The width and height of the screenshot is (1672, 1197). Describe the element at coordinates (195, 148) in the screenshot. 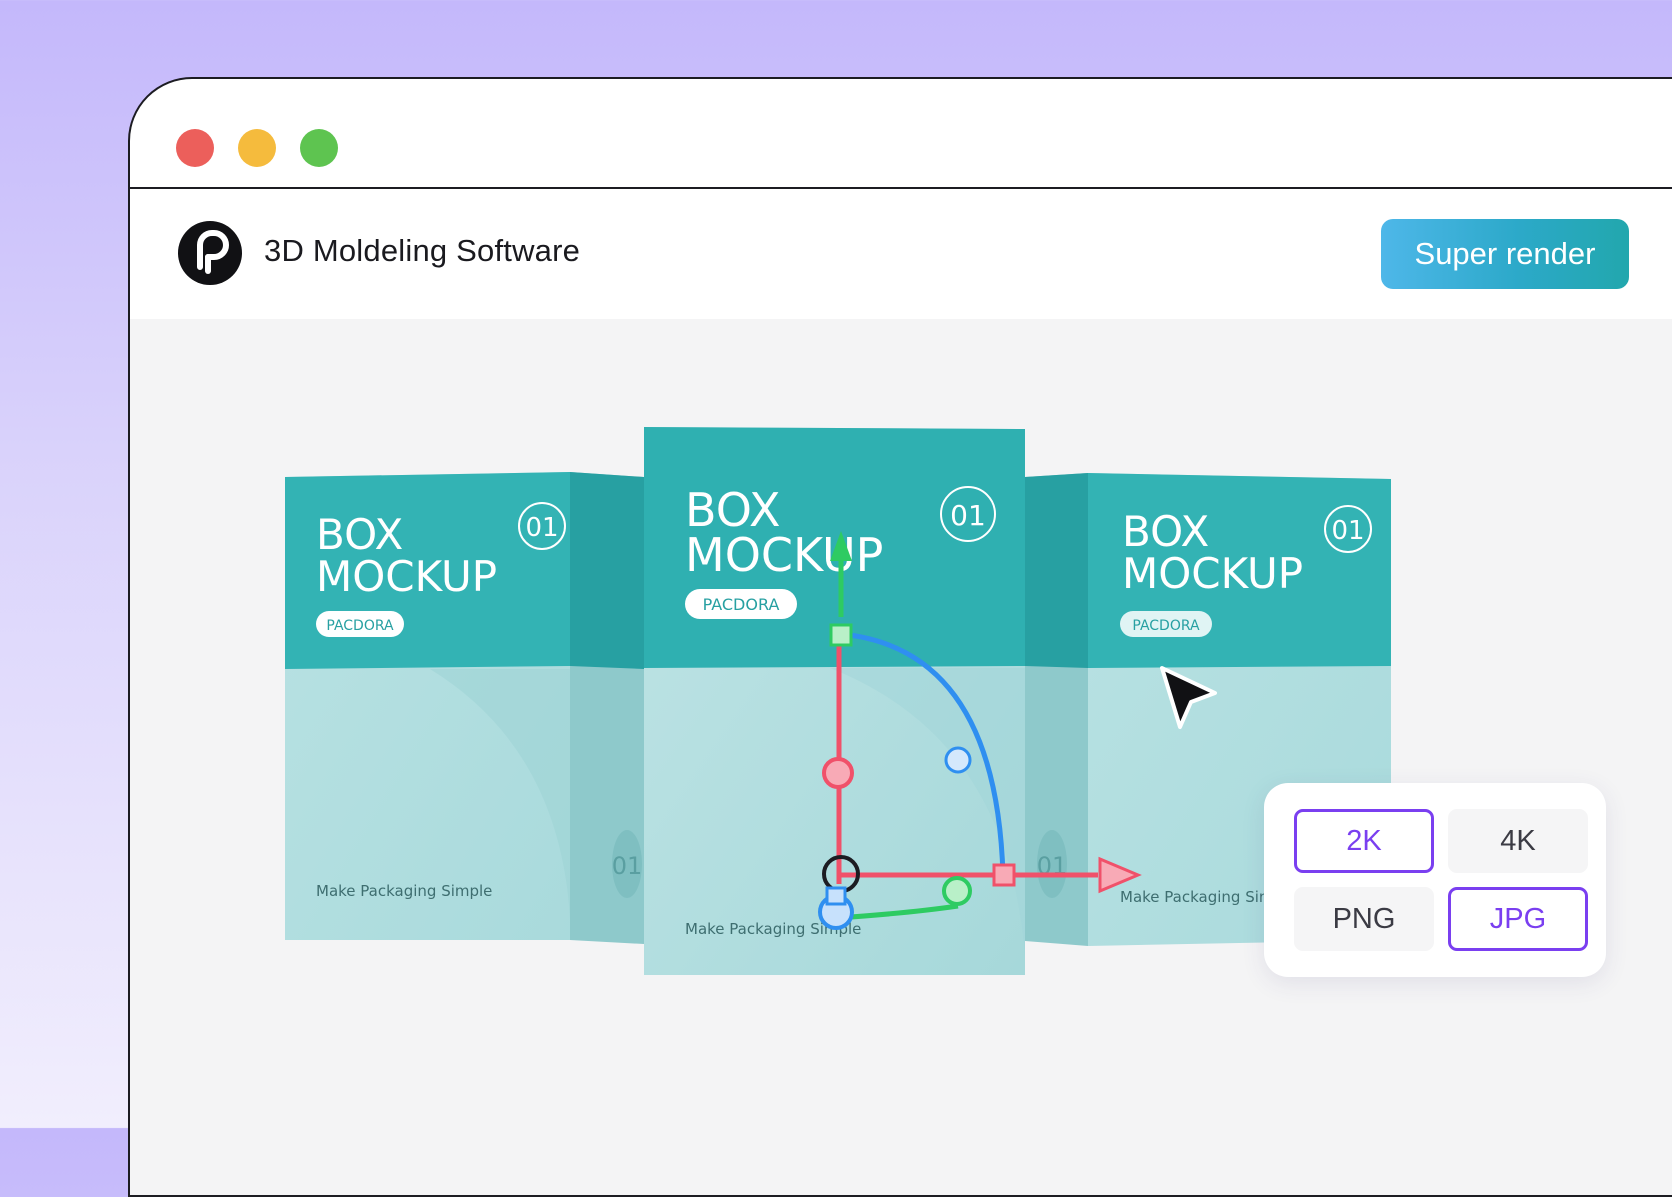

I see `close-window-icon` at that location.